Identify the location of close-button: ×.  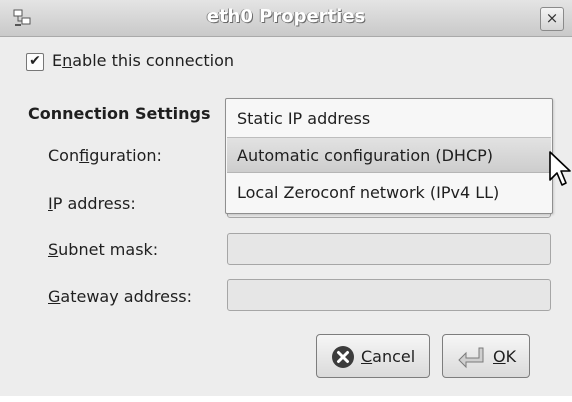
(552, 19).